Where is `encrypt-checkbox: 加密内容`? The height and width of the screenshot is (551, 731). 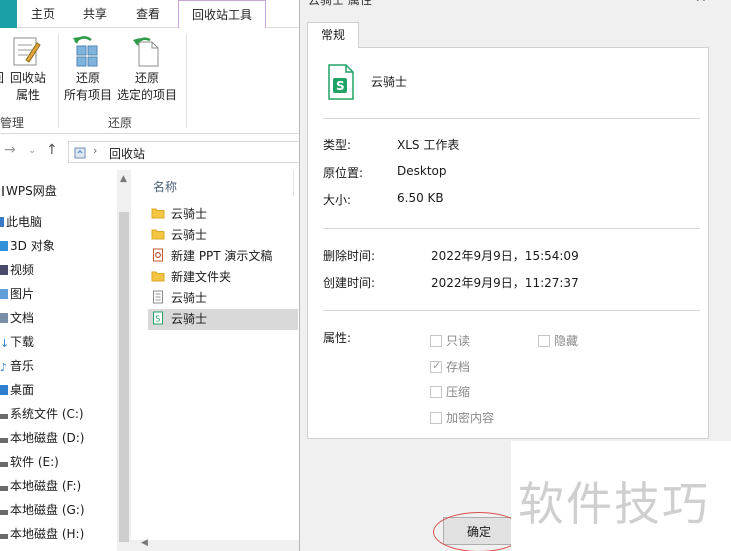 encrypt-checkbox: 加密内容 is located at coordinates (462, 417).